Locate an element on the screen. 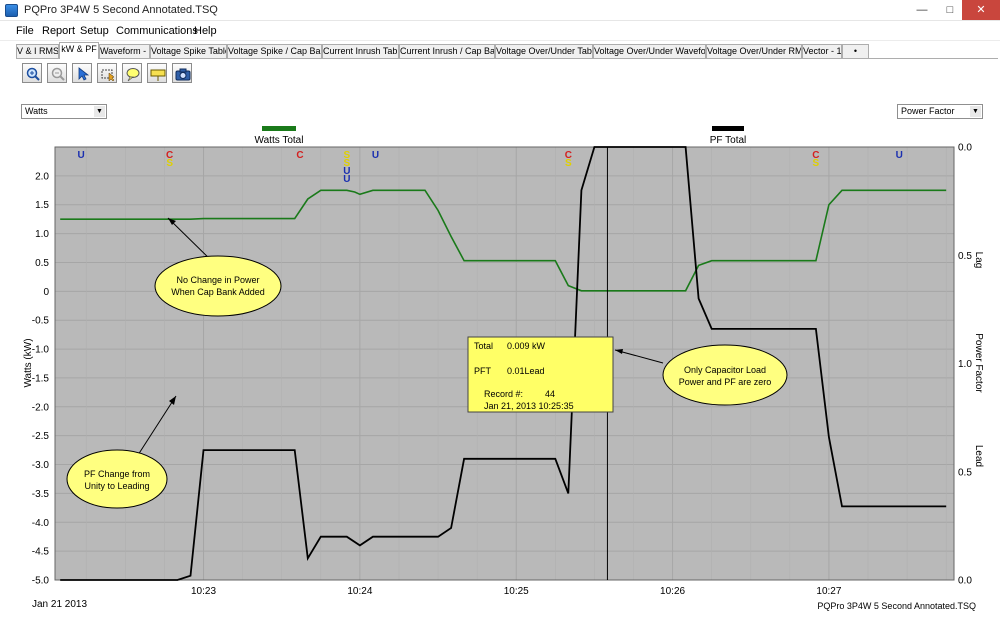 This screenshot has height=630, width=1000. menu-communications: Communications is located at coordinates (157, 31).